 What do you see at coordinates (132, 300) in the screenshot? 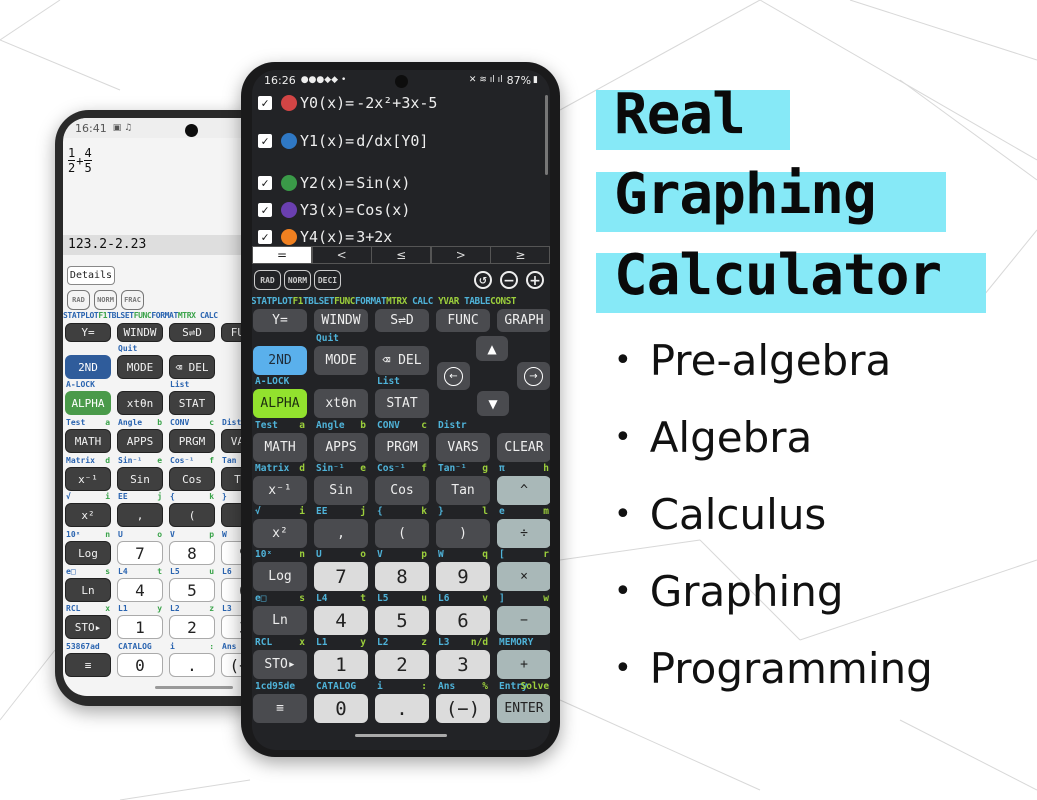
I see `mode-button-frac: FRAC` at bounding box center [132, 300].